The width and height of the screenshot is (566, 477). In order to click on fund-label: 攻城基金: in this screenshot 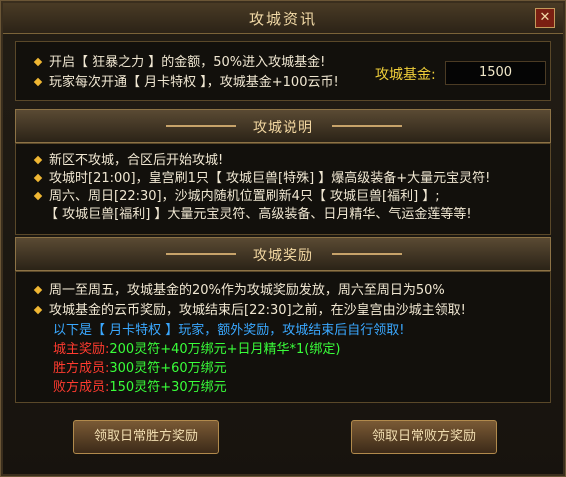, I will do `click(405, 75)`.